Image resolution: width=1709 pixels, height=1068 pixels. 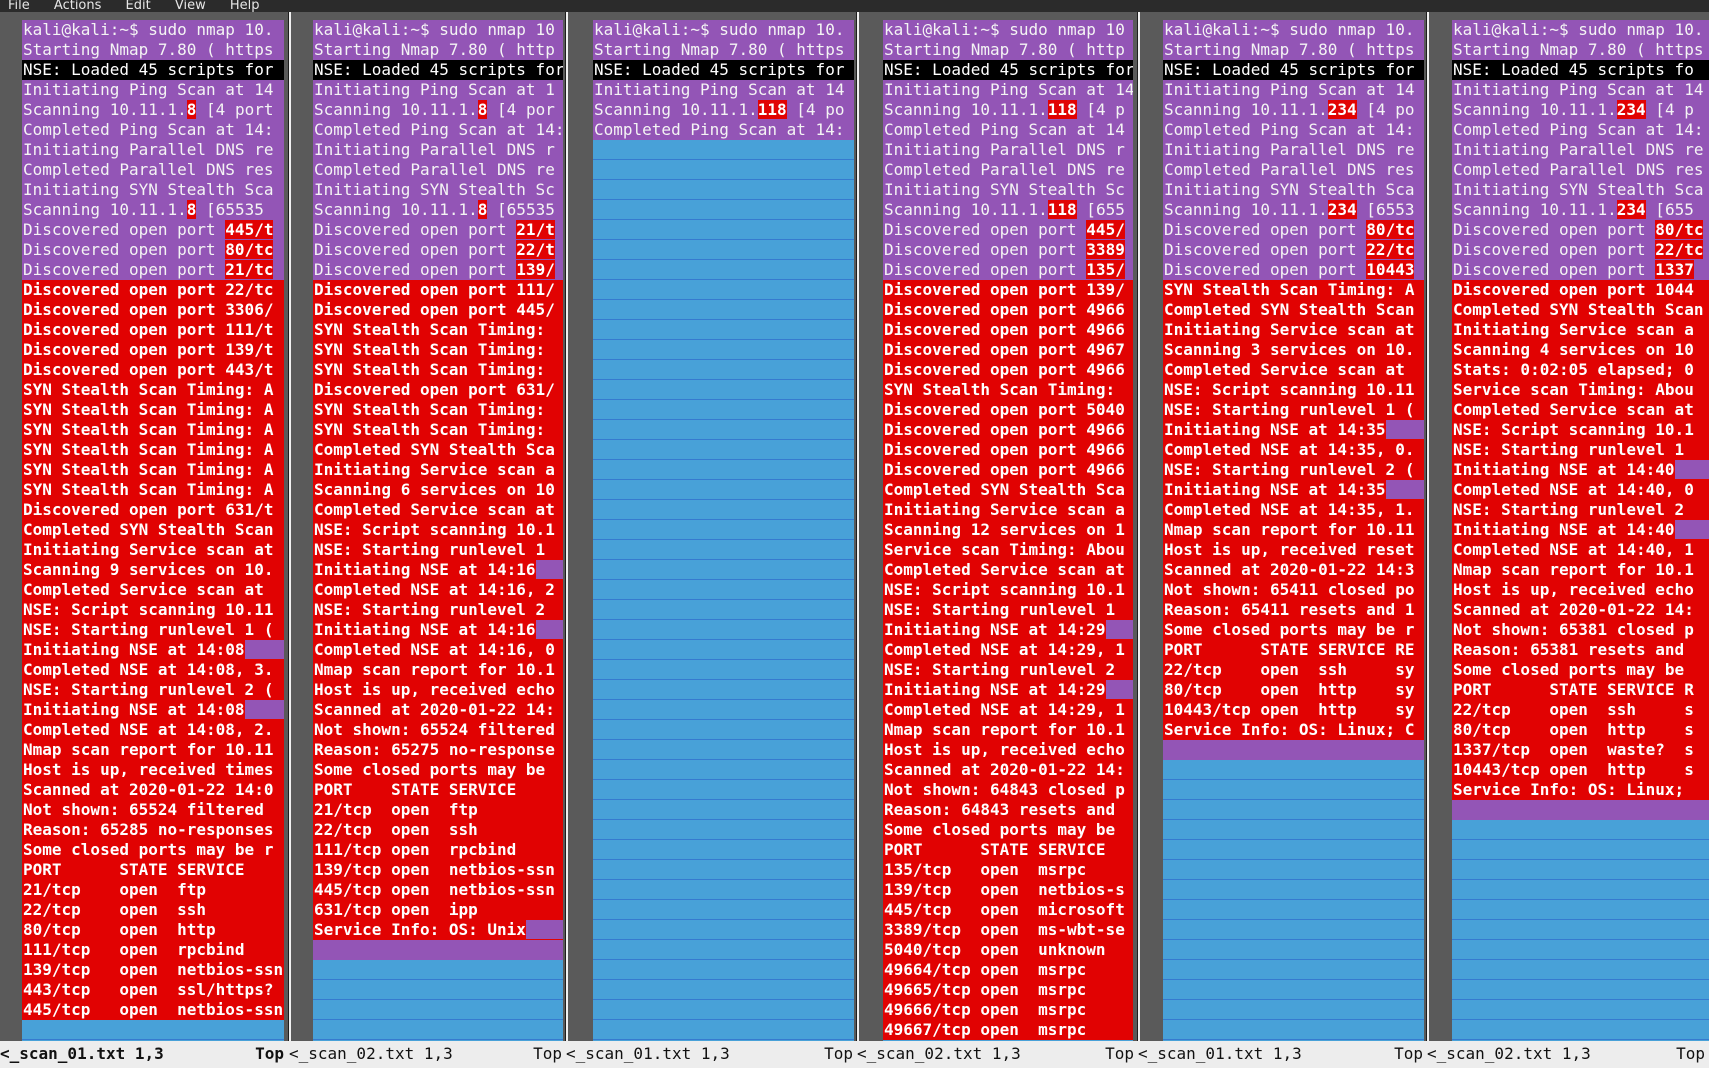 I want to click on highlight-match: 118, so click(x=1062, y=109).